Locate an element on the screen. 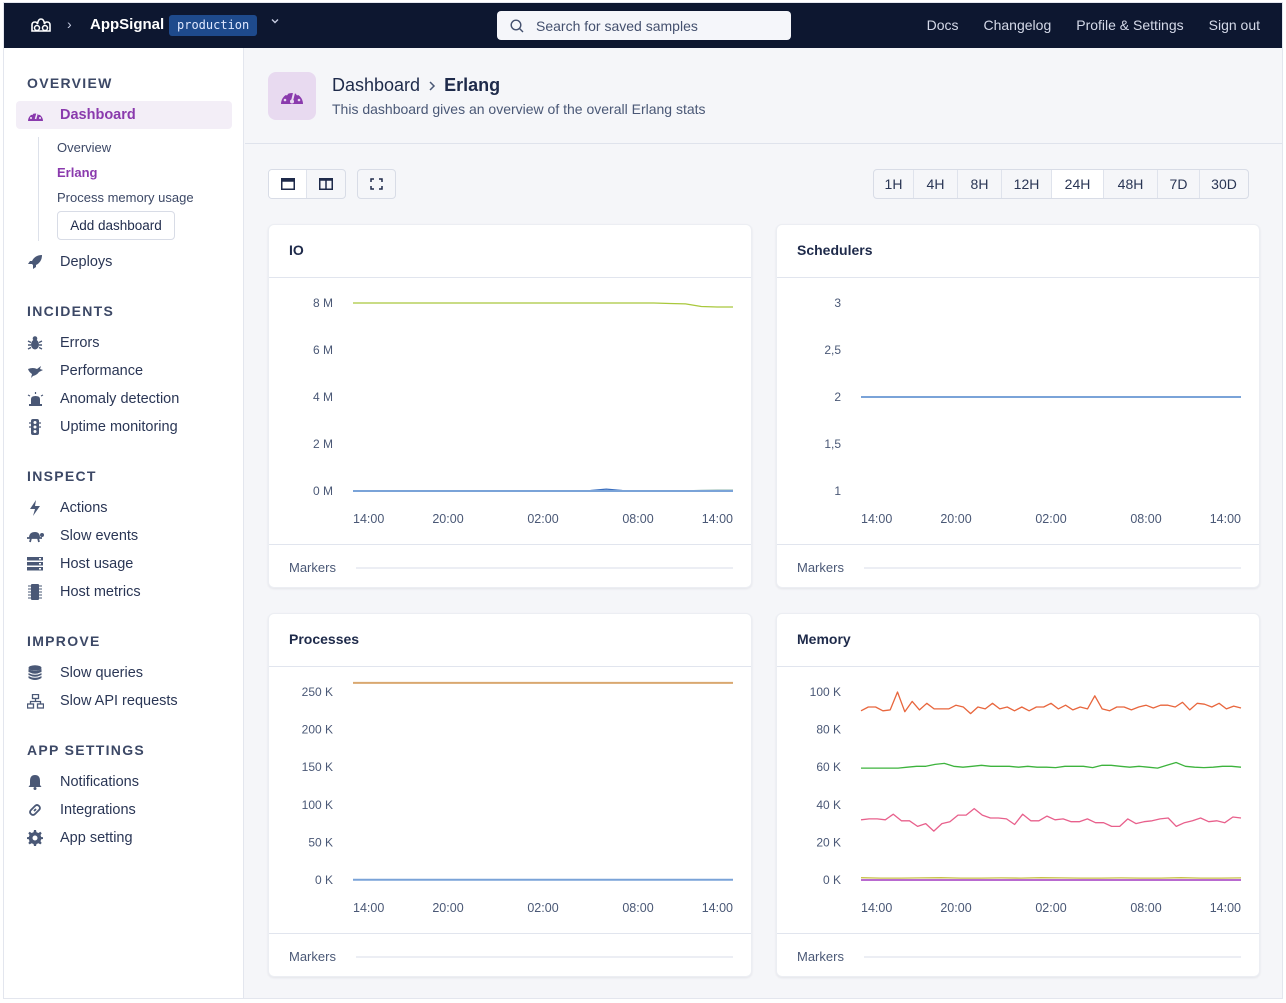 The image size is (1286, 1003). dashboard-link-overview: Overview is located at coordinates (84, 147).